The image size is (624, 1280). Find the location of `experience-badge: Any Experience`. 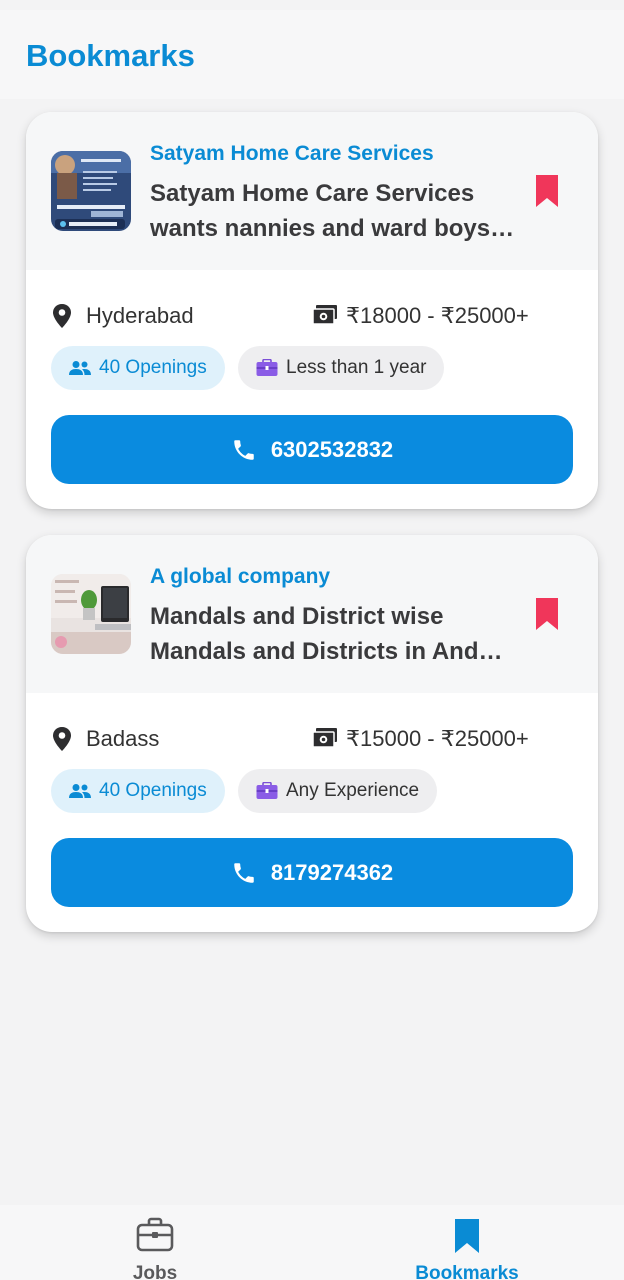

experience-badge: Any Experience is located at coordinates (338, 791).